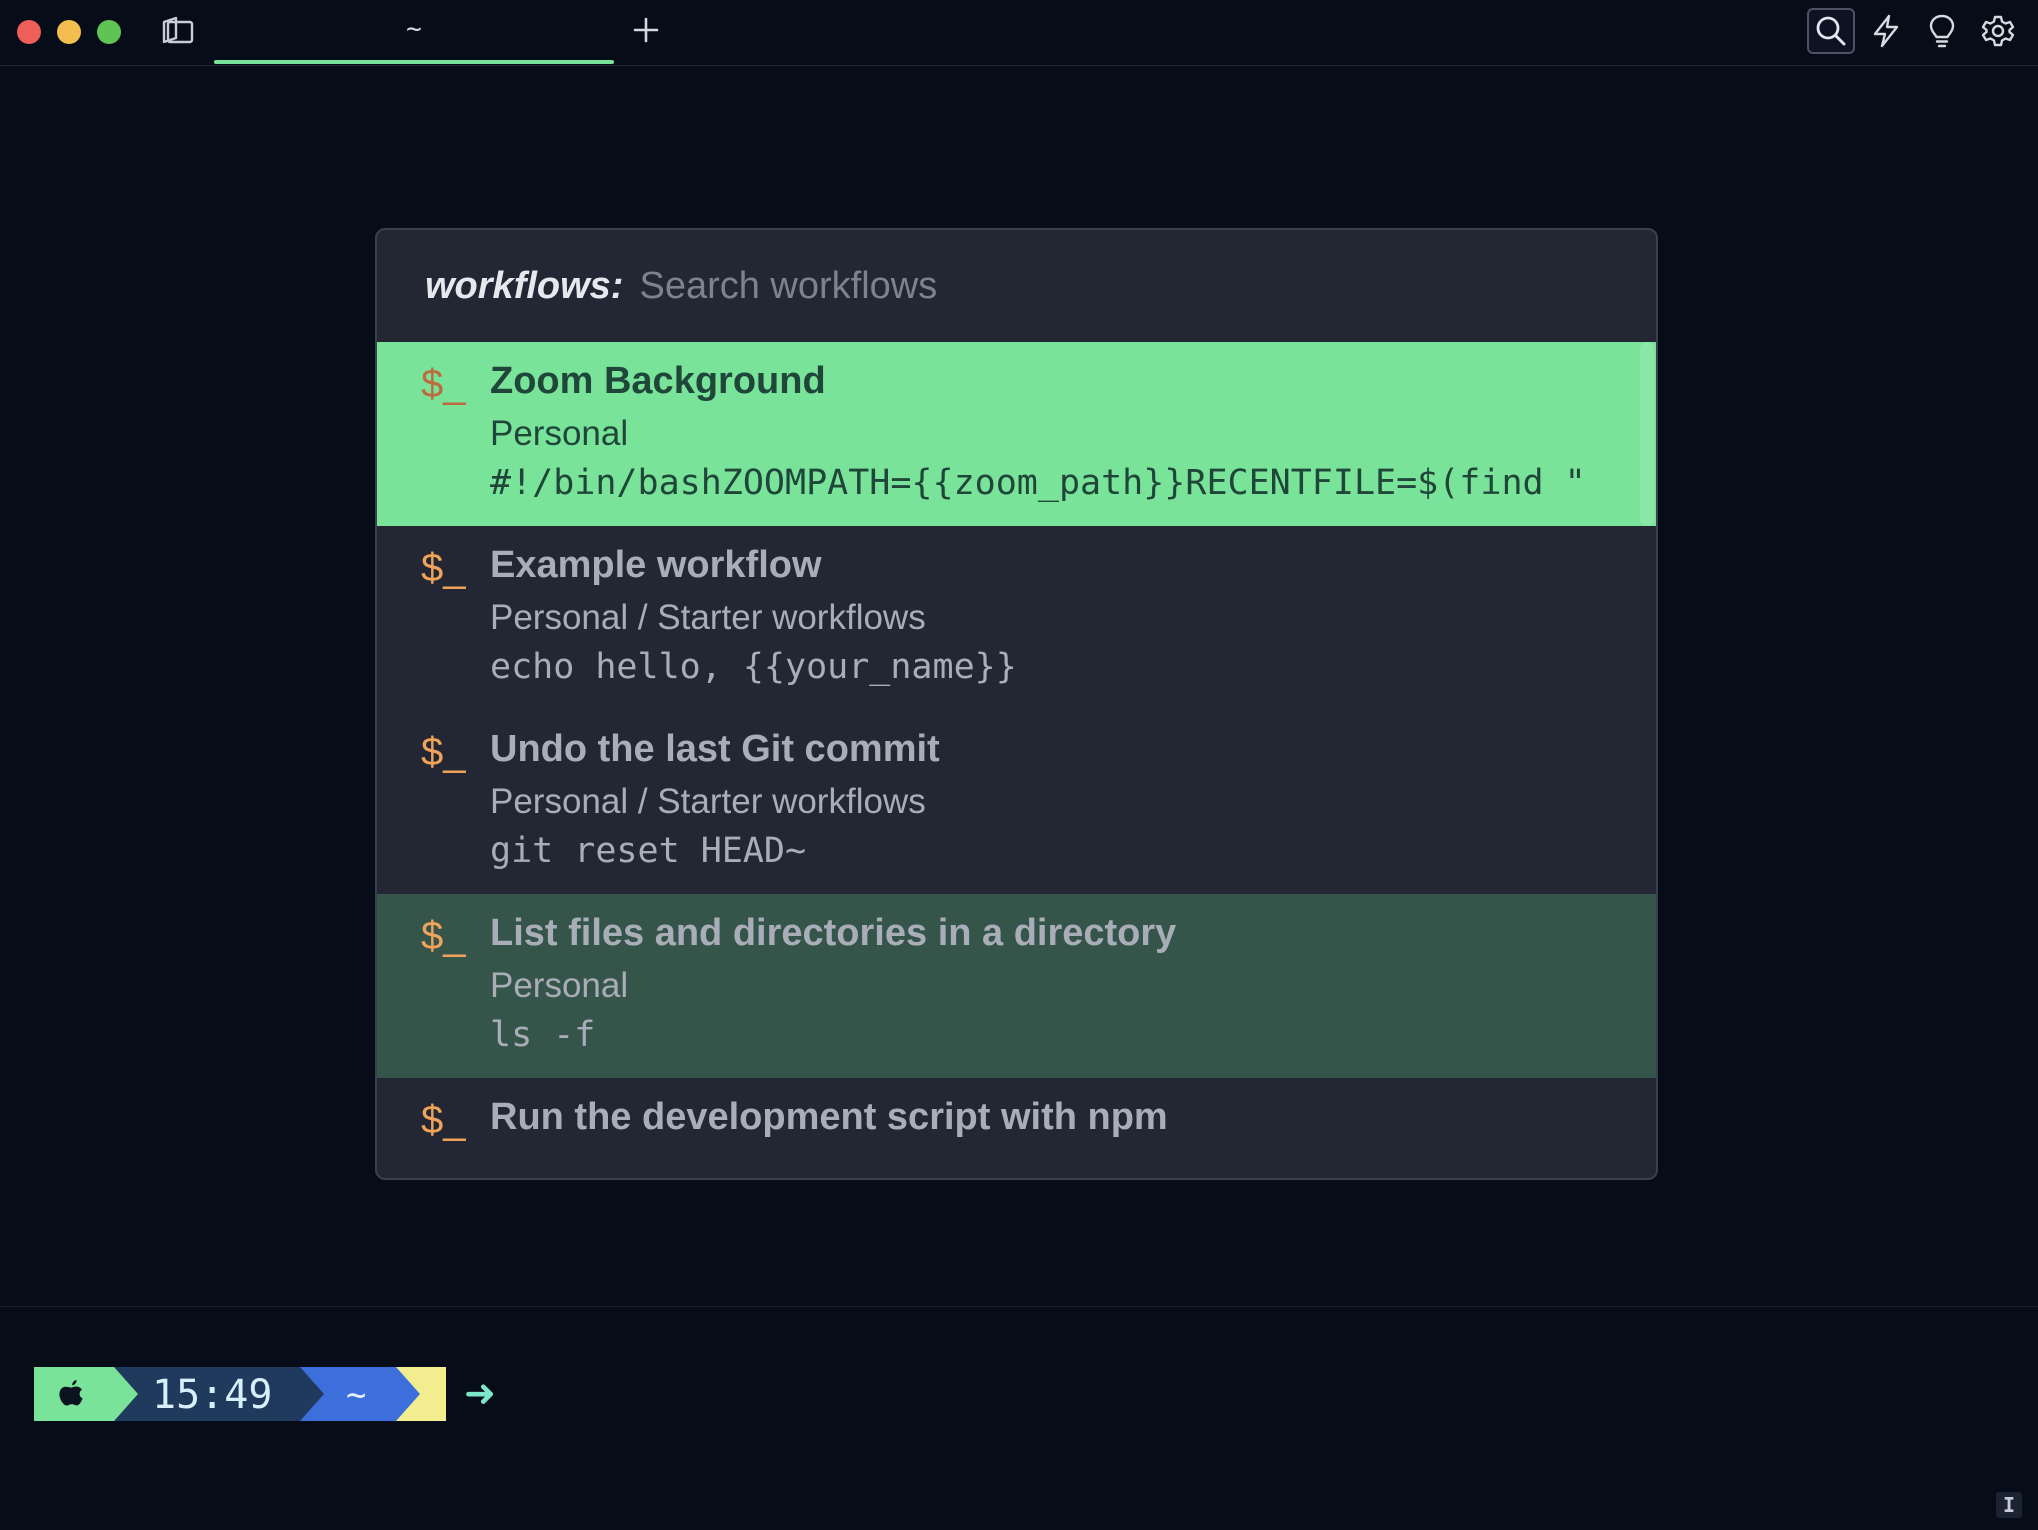 Image resolution: width=2038 pixels, height=1530 pixels. I want to click on window-close-button, so click(29, 32).